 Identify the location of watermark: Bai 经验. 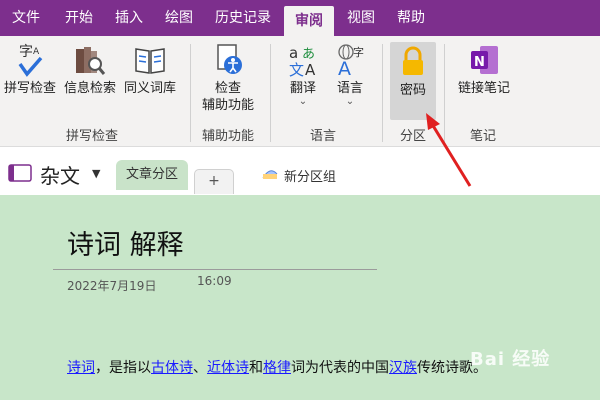
(510, 359).